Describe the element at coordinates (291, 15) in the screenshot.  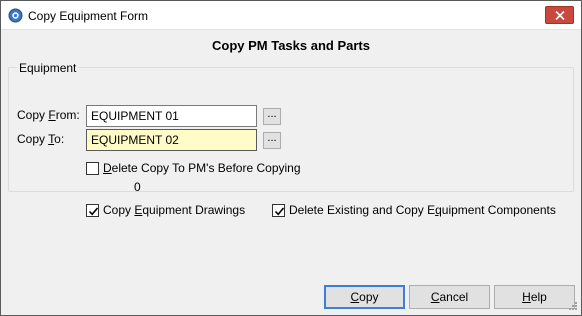
I see `title-bar: Copy Equipment Form` at that location.